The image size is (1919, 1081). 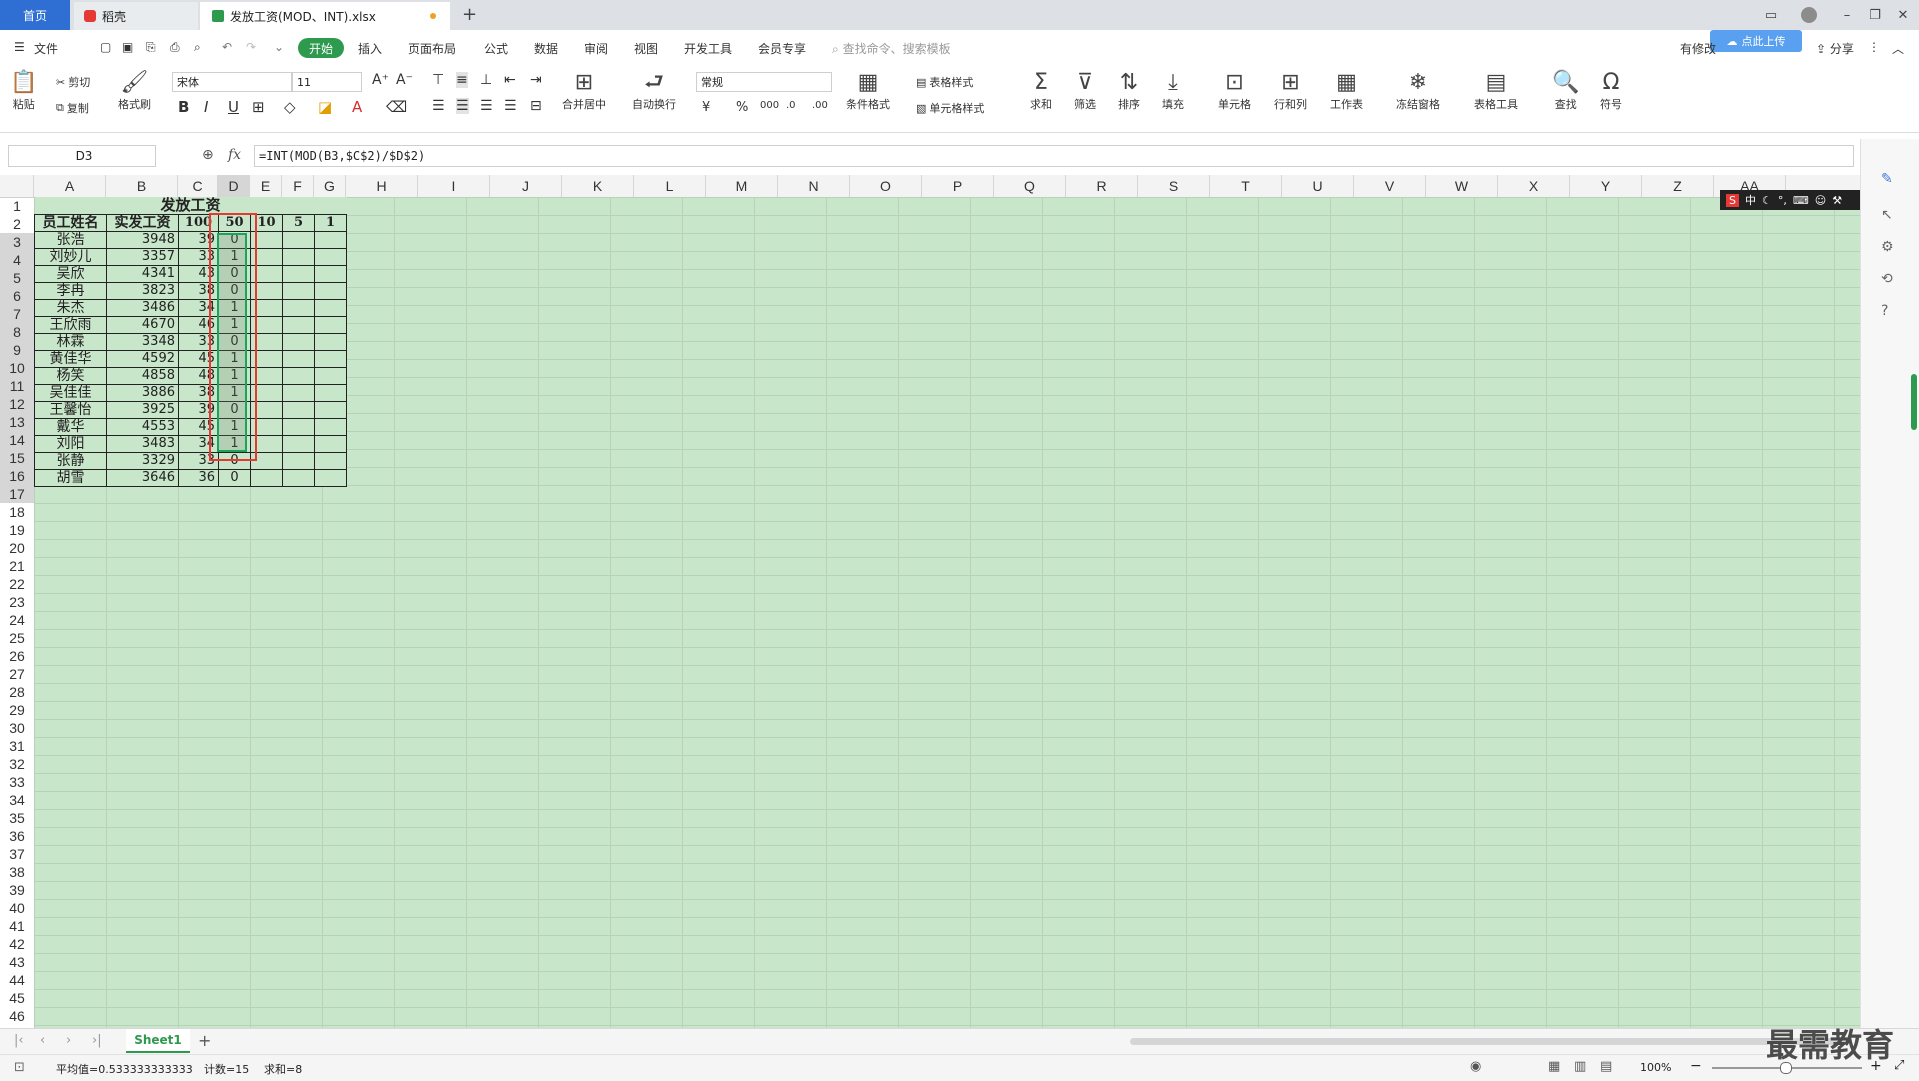 I want to click on column-header-i: I, so click(x=454, y=186).